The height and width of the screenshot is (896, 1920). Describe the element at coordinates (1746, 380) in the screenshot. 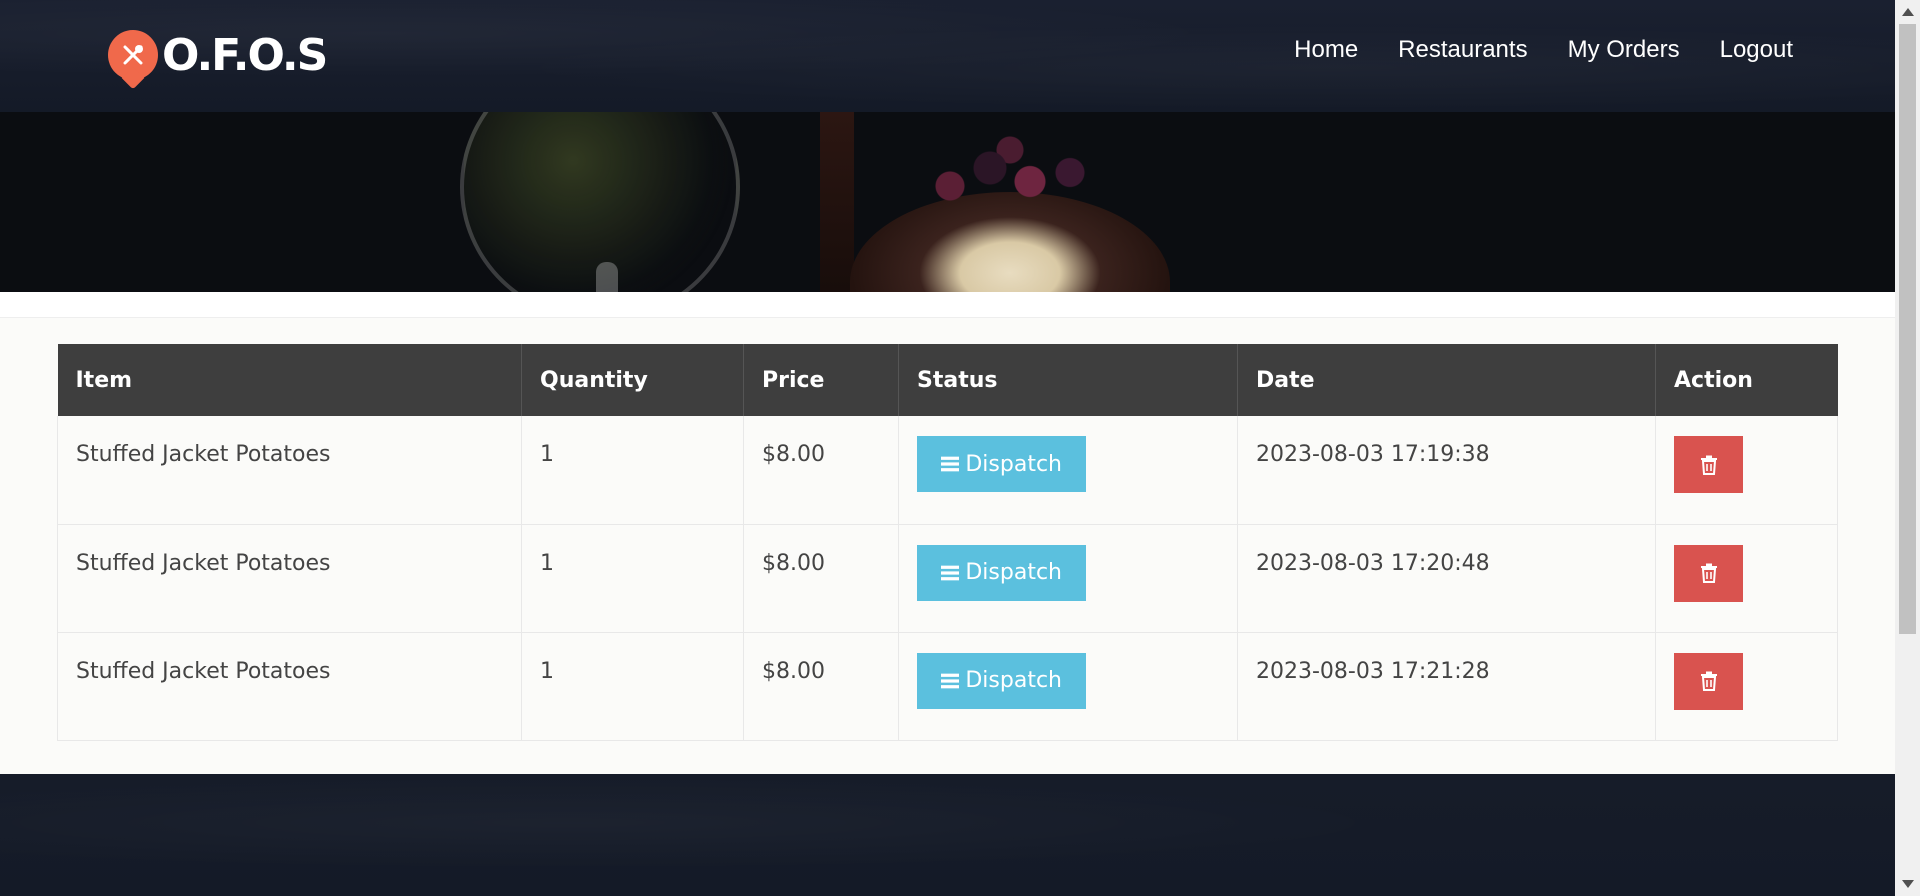

I see `column-header-action: Action` at that location.